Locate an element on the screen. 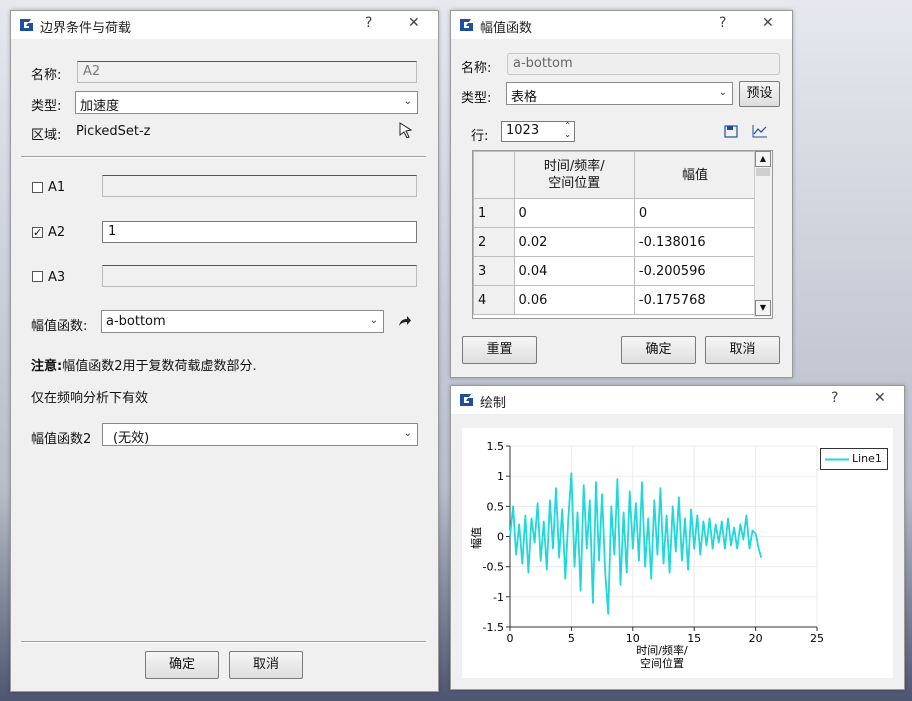 Image resolution: width=912 pixels, height=701 pixels. cell-amp: -0.138016 is located at coordinates (695, 242).